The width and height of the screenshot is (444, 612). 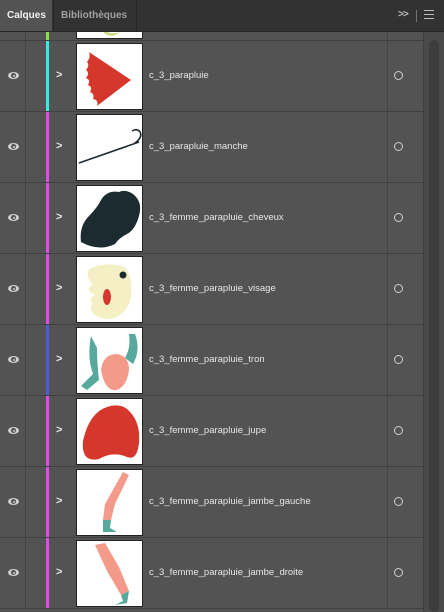 What do you see at coordinates (36, 36) in the screenshot?
I see `lock-cell` at bounding box center [36, 36].